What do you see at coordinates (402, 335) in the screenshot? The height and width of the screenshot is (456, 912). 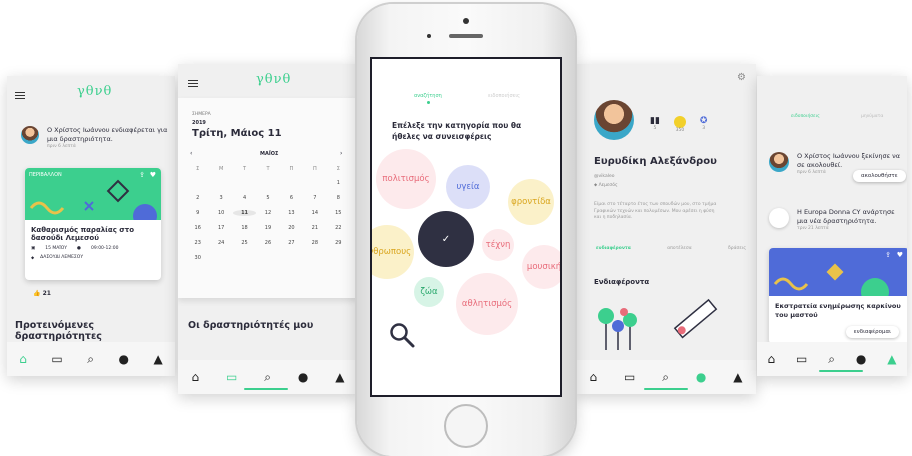 I see `search-icon` at bounding box center [402, 335].